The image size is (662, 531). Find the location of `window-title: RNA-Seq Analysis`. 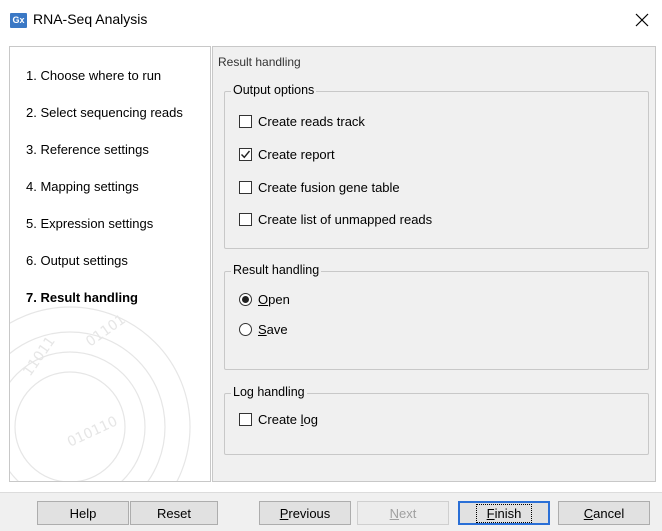

window-title: RNA-Seq Analysis is located at coordinates (90, 19).